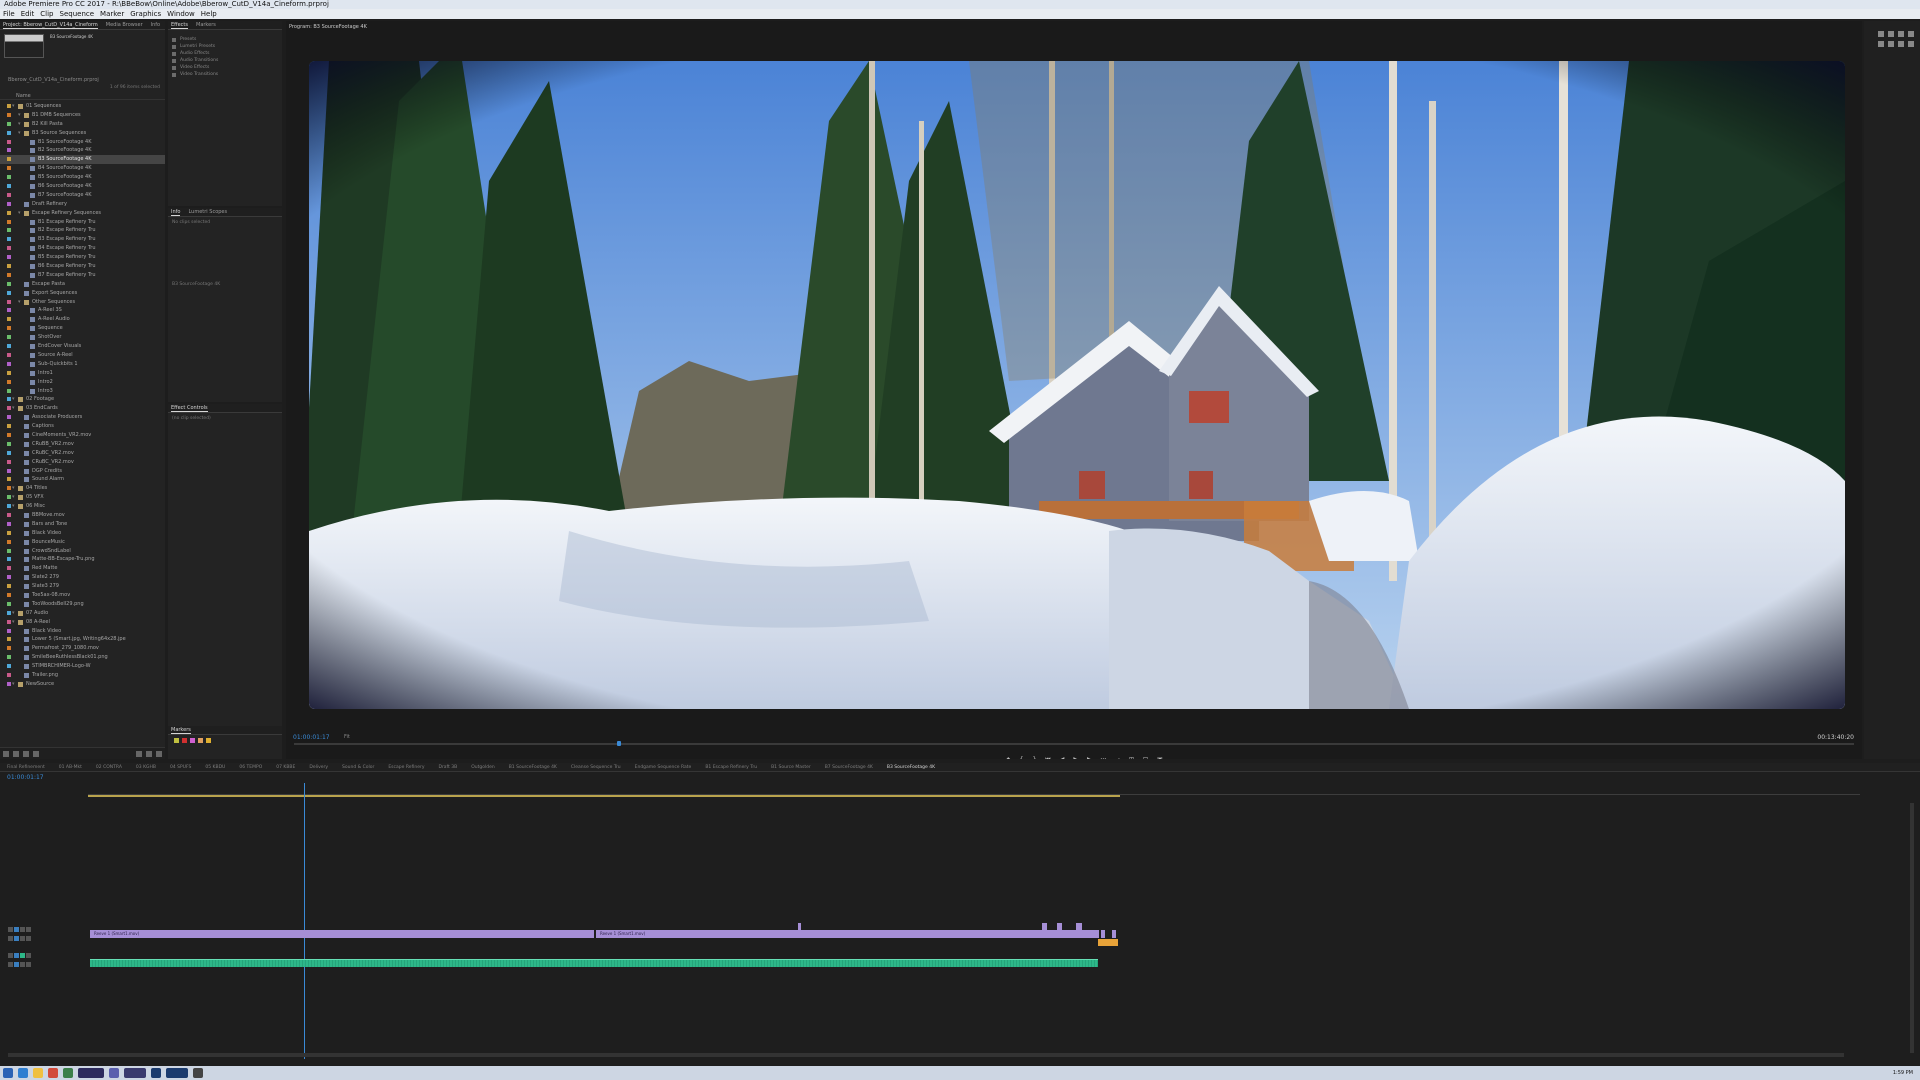 This screenshot has width=1920, height=1080. What do you see at coordinates (82, 150) in the screenshot?
I see `project-item: B2 SourceFootage 4K` at bounding box center [82, 150].